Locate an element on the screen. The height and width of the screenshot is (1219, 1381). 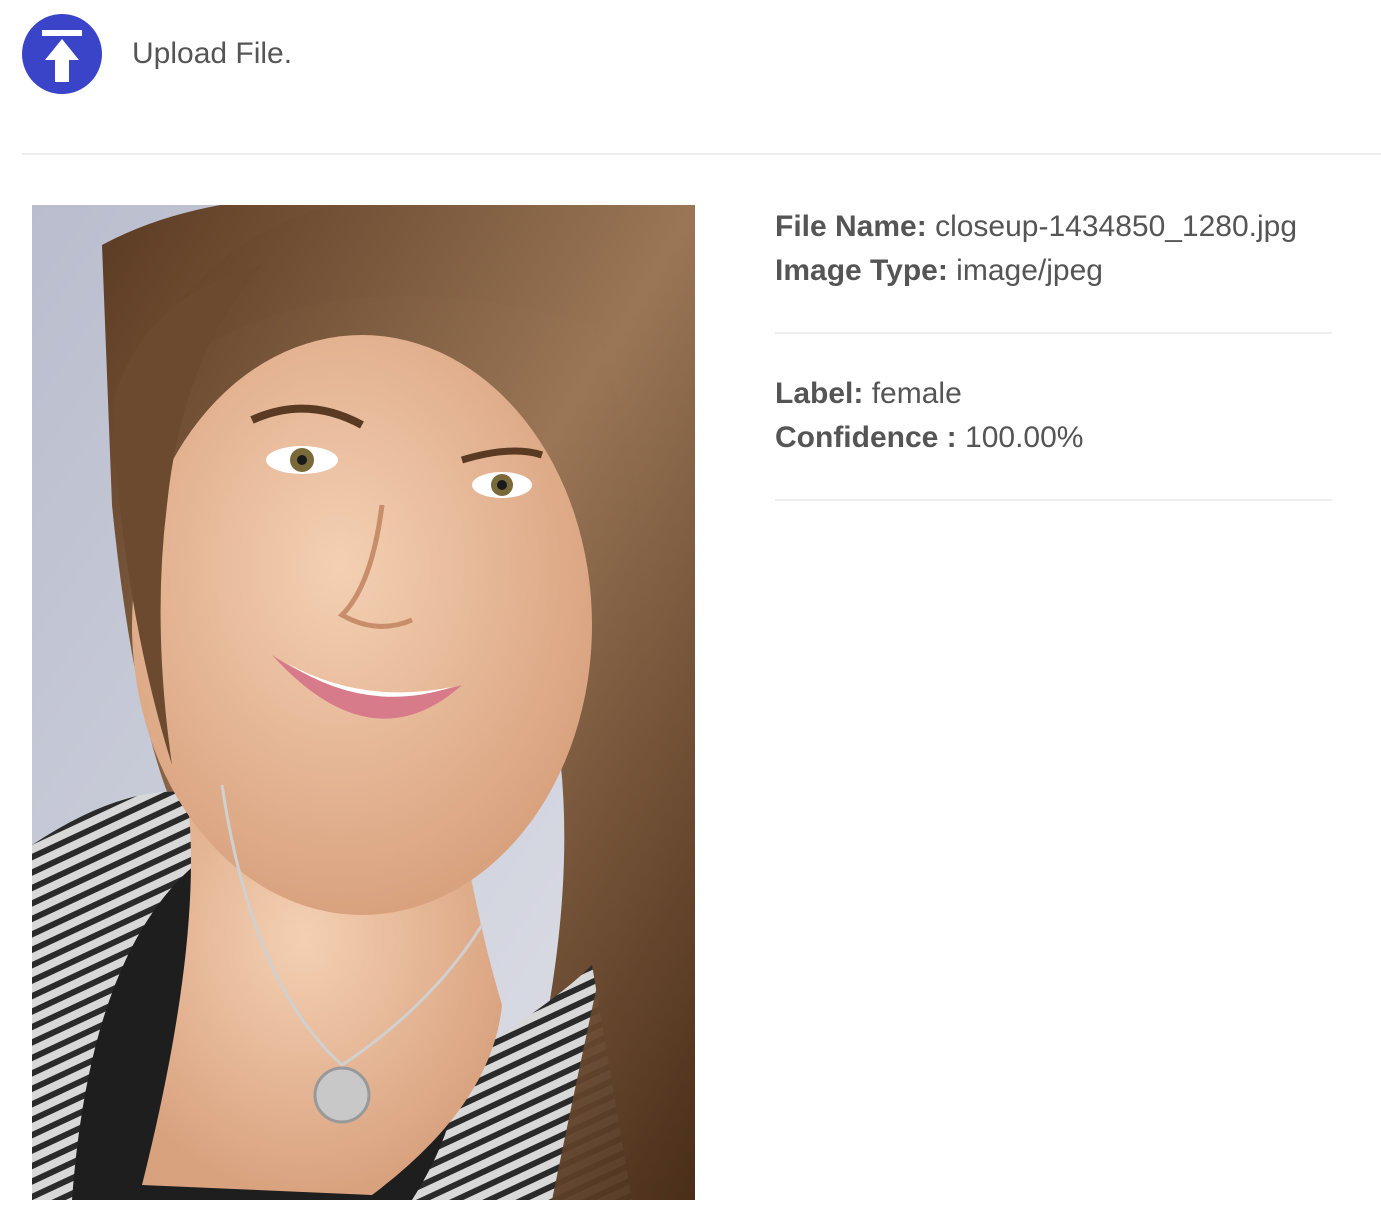
header-divider is located at coordinates (701, 154).